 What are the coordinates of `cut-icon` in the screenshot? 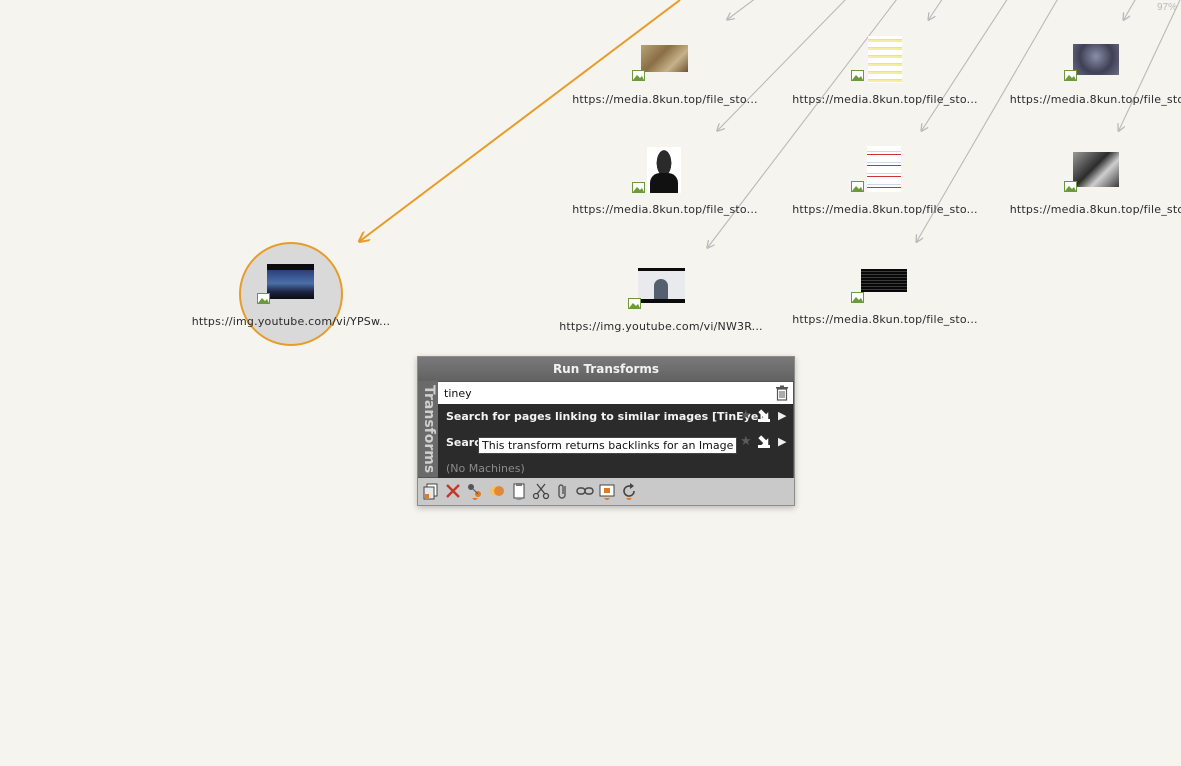 It's located at (541, 491).